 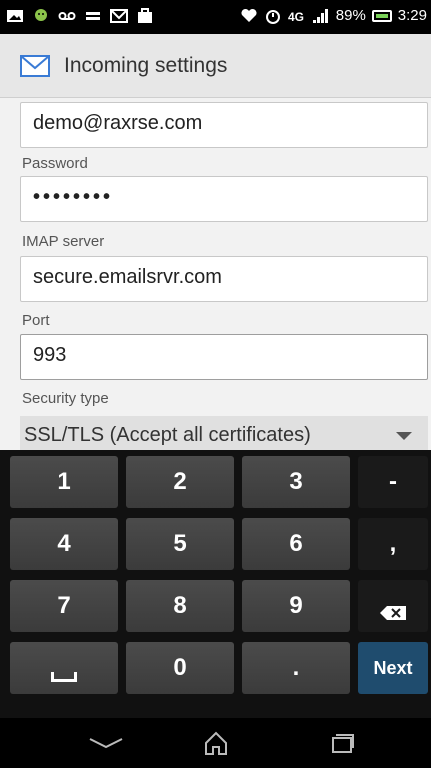 I want to click on port-field: 993, so click(x=224, y=357).